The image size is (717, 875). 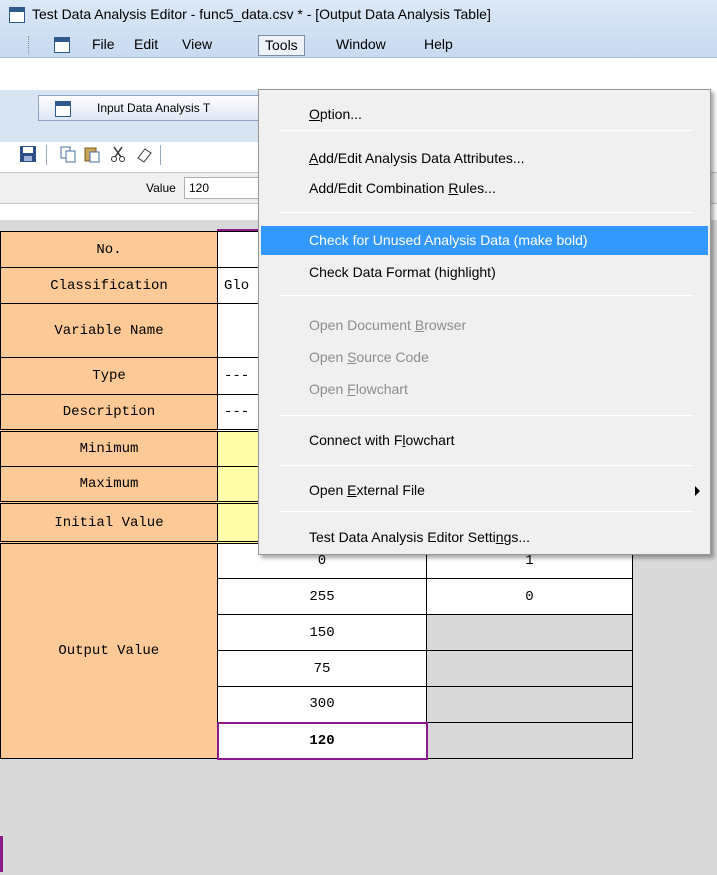 What do you see at coordinates (62, 45) in the screenshot?
I see `mdi-table-icon` at bounding box center [62, 45].